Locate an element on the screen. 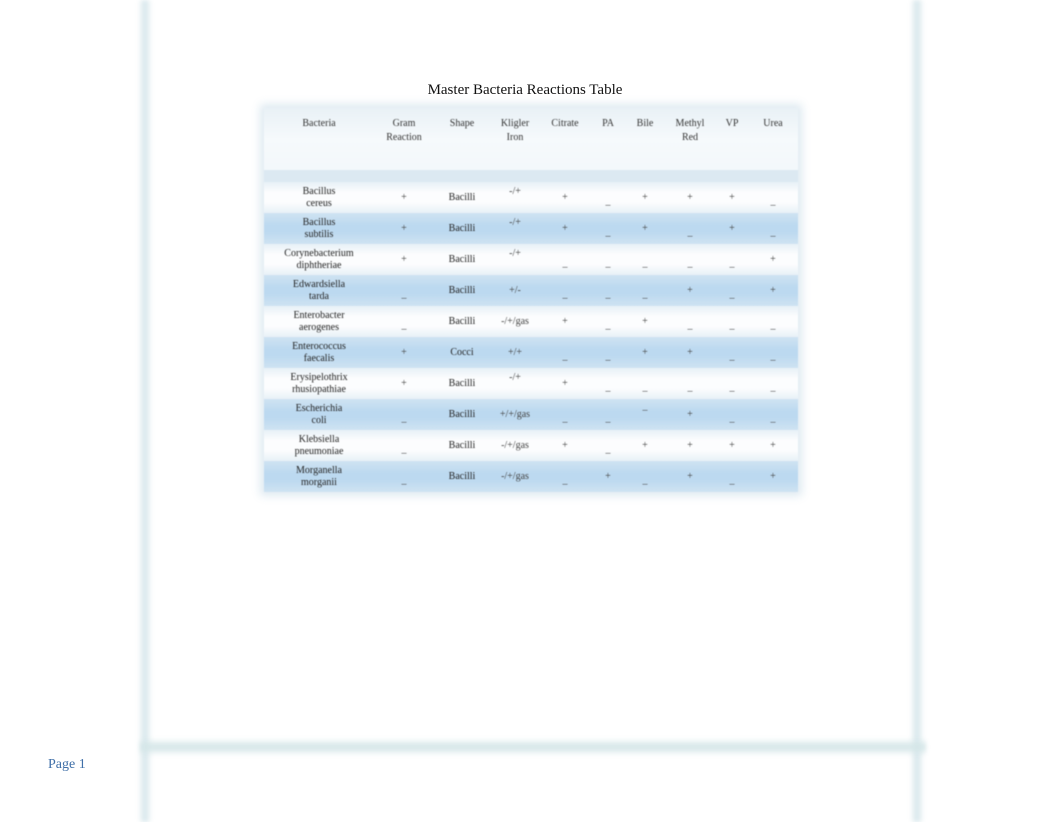  cell-value: -/+/gas is located at coordinates (515, 321).